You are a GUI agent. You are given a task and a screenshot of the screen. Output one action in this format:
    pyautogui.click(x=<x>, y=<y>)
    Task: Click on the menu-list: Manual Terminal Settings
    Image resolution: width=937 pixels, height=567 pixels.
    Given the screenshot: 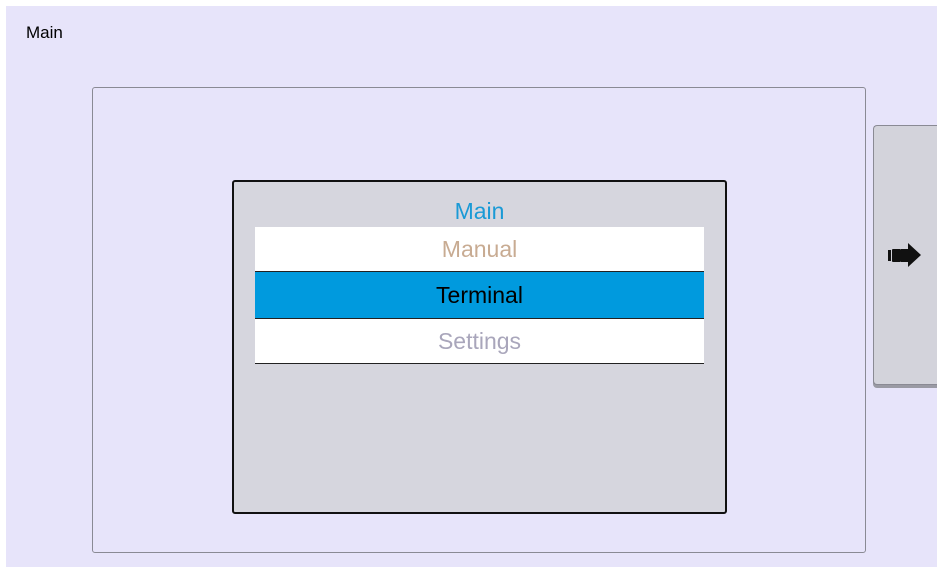 What is the action you would take?
    pyautogui.click(x=479, y=295)
    